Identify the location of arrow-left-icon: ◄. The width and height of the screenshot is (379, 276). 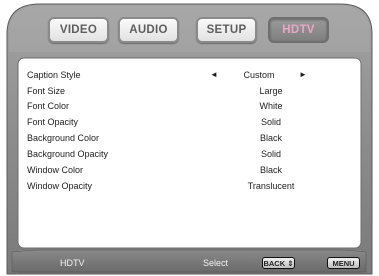
(214, 74).